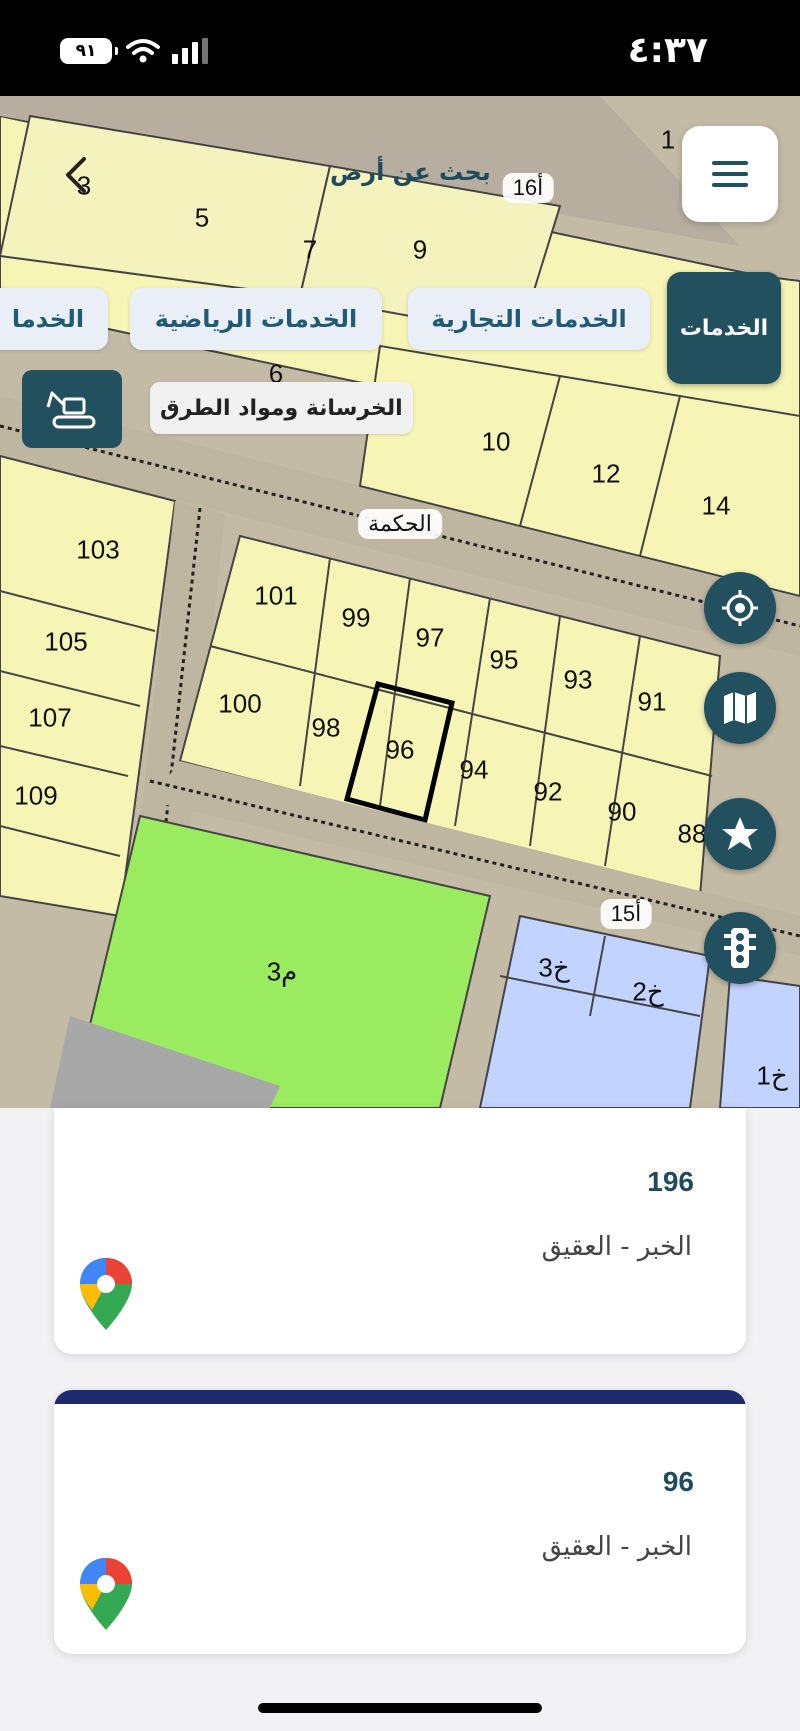 This screenshot has height=1731, width=800. I want to click on star-icon, so click(740, 833).